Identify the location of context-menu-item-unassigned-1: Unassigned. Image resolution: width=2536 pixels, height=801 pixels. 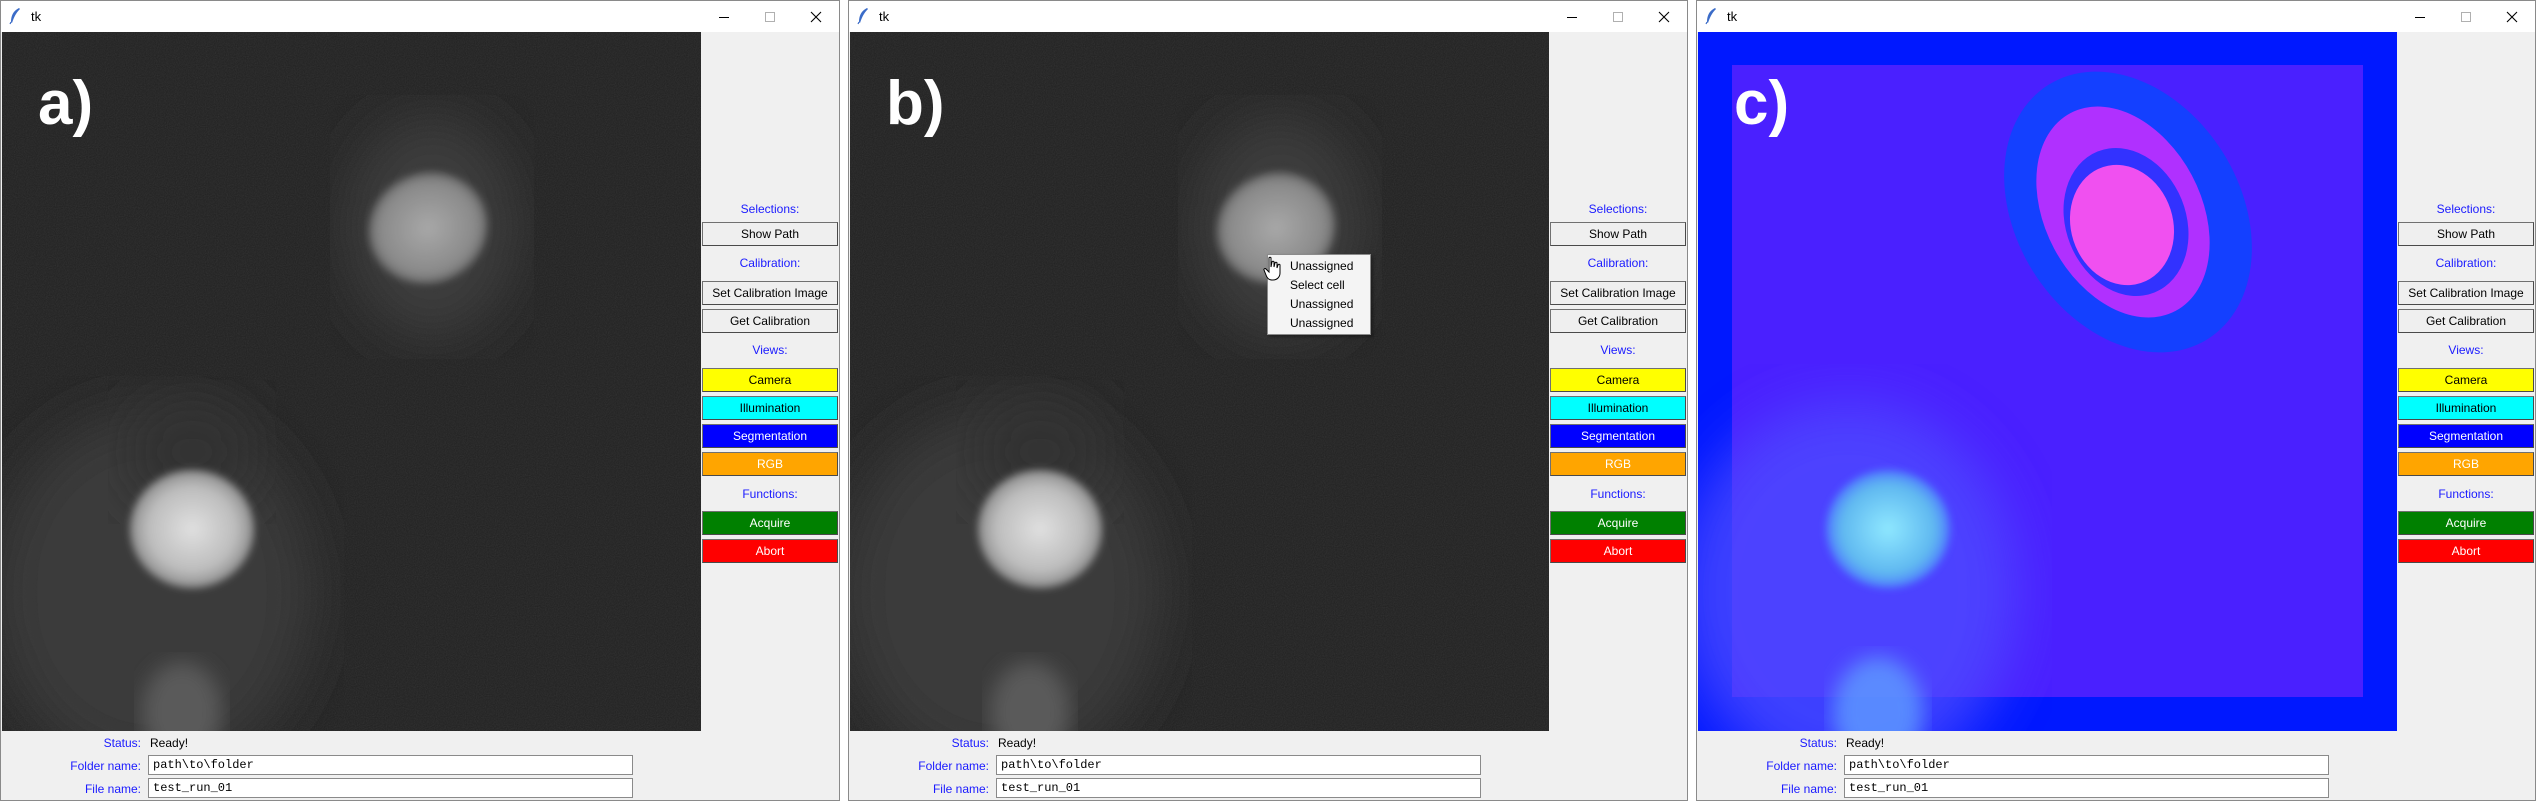
(1321, 266).